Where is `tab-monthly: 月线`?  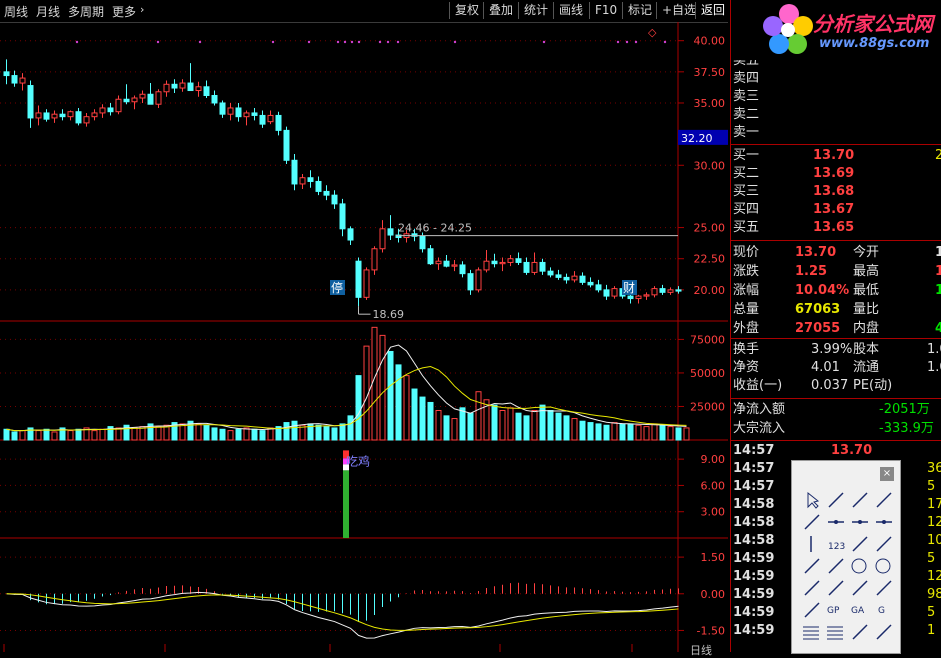
tab-monthly: 月线 is located at coordinates (48, 11).